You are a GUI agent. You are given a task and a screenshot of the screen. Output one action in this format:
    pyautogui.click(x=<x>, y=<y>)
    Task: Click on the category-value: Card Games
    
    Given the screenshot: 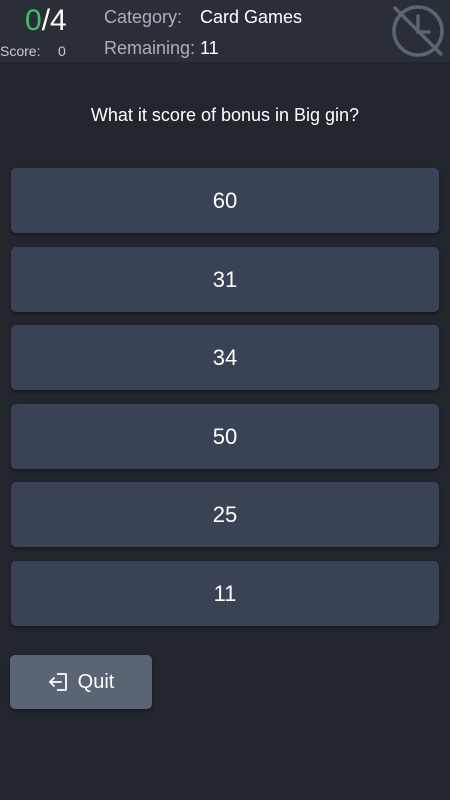 What is the action you would take?
    pyautogui.click(x=251, y=17)
    